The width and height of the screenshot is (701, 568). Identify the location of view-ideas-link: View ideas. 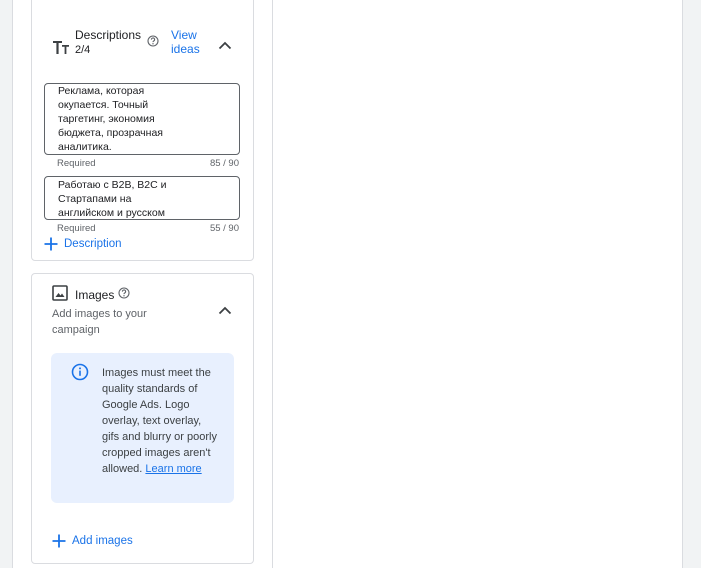
(191, 42).